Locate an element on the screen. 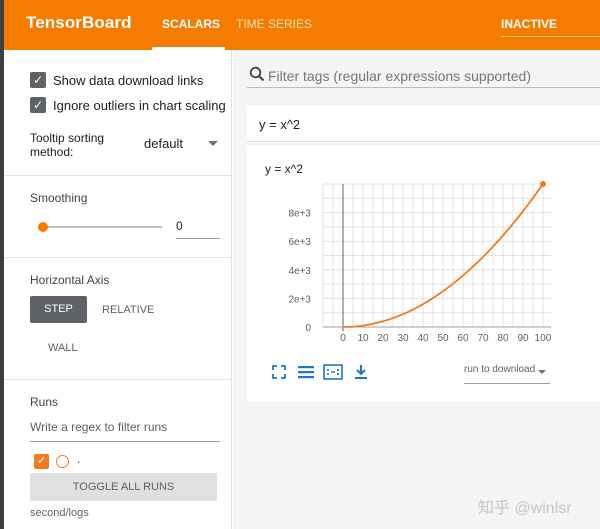 The height and width of the screenshot is (529, 600). x-tick-label: 60 is located at coordinates (463, 338).